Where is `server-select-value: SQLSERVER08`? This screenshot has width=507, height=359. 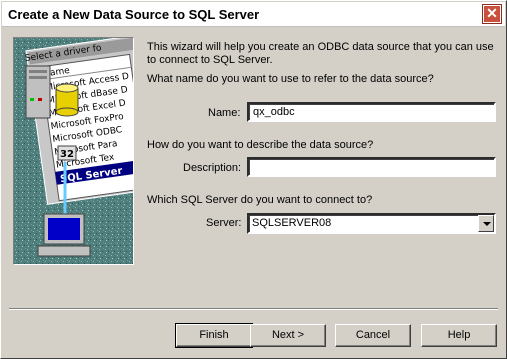
server-select-value: SQLSERVER08 is located at coordinates (292, 223).